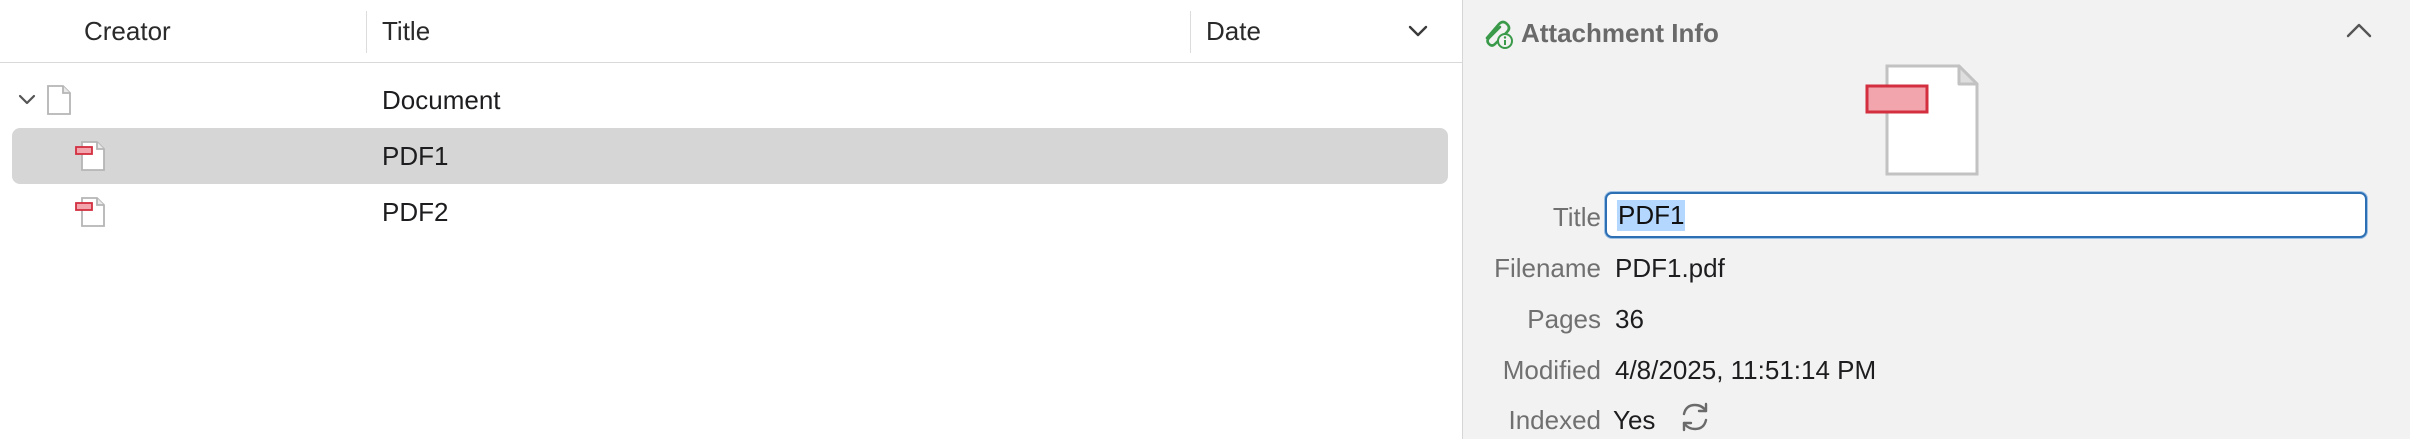  What do you see at coordinates (1547, 268) in the screenshot?
I see `filename-label: Filename` at bounding box center [1547, 268].